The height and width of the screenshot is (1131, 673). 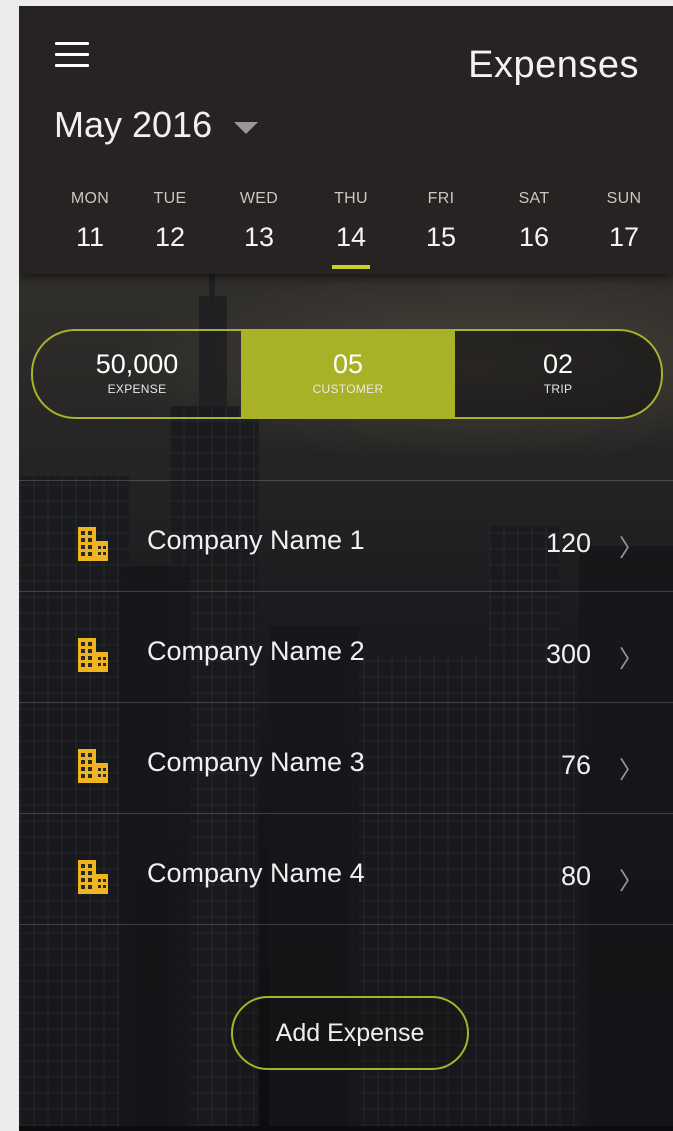 I want to click on company-name: Company Name 4, so click(x=256, y=873).